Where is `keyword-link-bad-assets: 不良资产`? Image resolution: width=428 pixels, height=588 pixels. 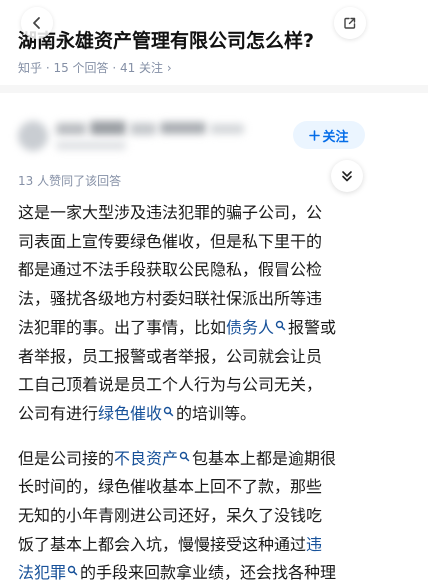 keyword-link-bad-assets: 不良资产 is located at coordinates (146, 458).